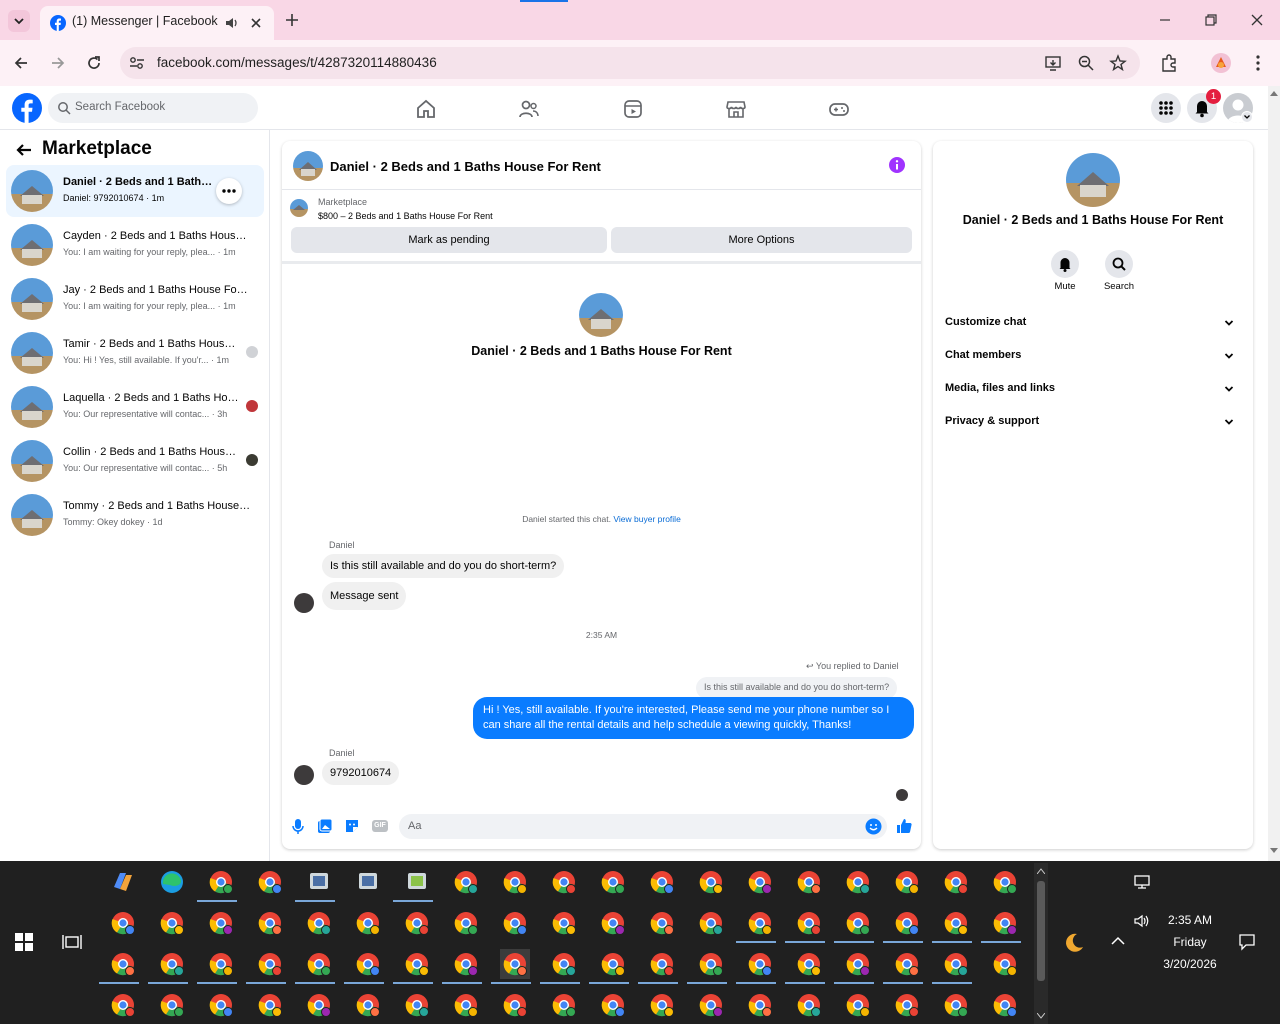 This screenshot has width=1280, height=1024. I want to click on clock-date: 3/20/2026, so click(1190, 964).